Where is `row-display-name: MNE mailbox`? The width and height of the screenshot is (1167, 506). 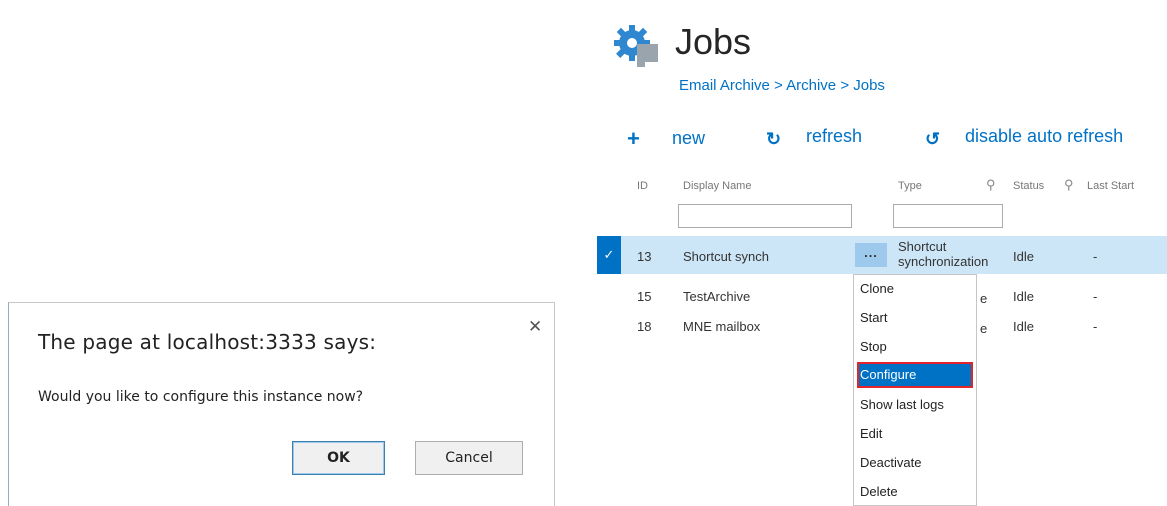 row-display-name: MNE mailbox is located at coordinates (721, 326).